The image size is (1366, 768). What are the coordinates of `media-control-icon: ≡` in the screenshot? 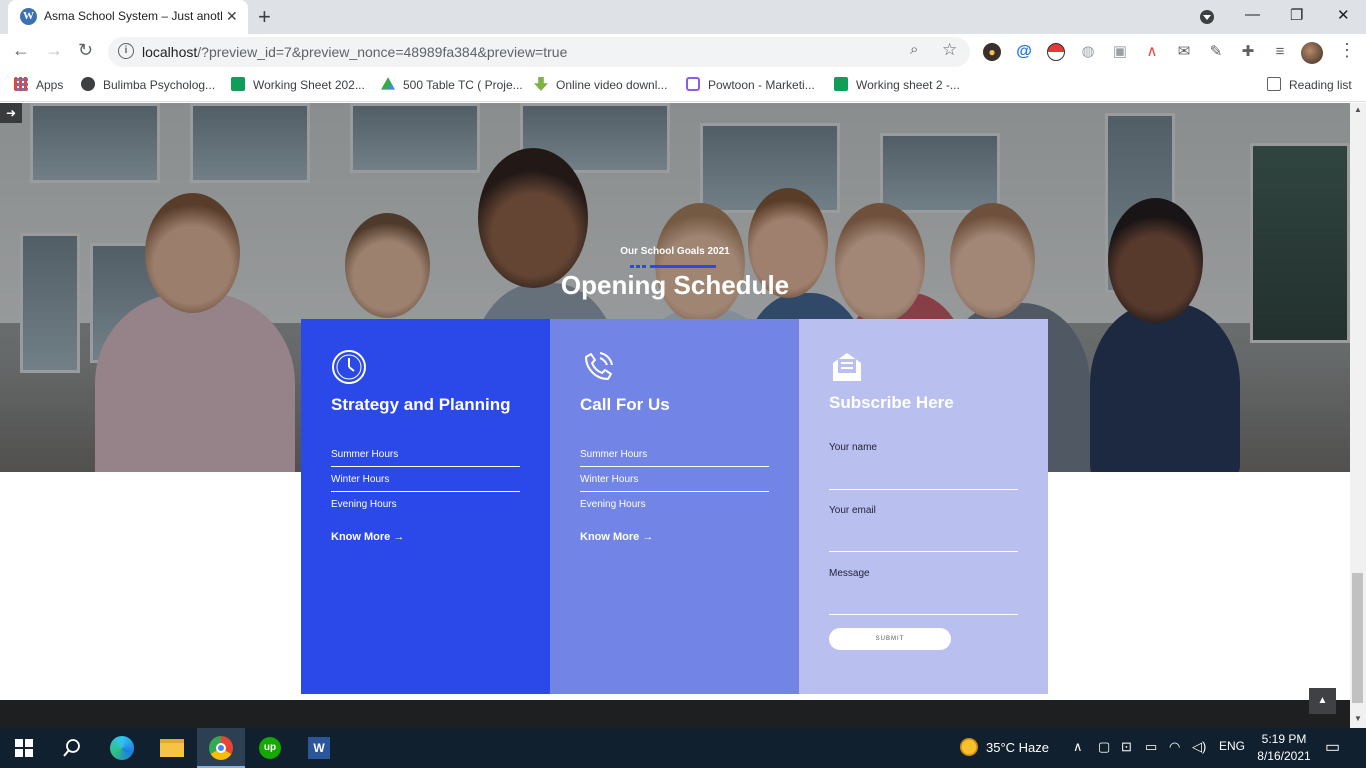 It's located at (1280, 52).